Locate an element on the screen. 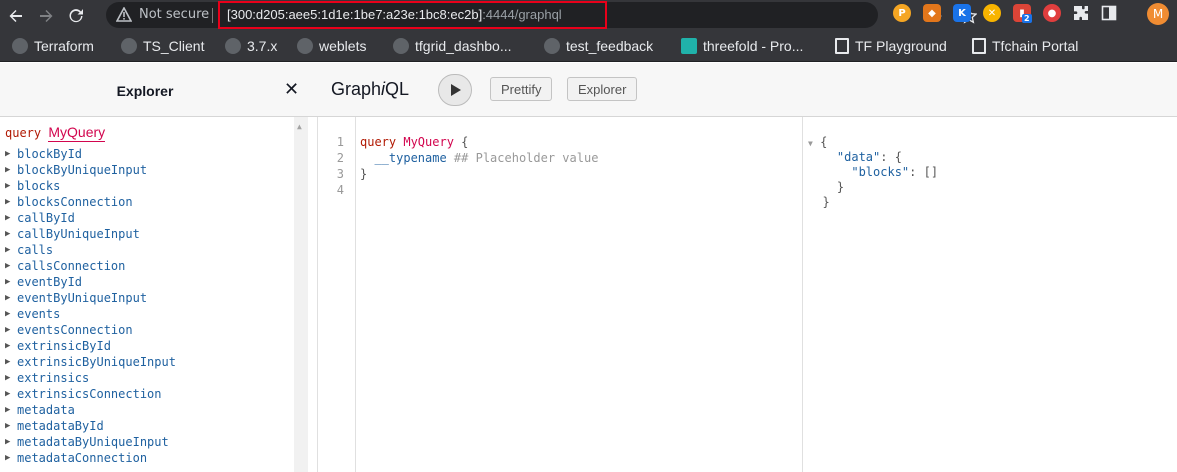 Image resolution: width=1177 pixels, height=472 pixels. prettify-button: Prettify is located at coordinates (521, 89).